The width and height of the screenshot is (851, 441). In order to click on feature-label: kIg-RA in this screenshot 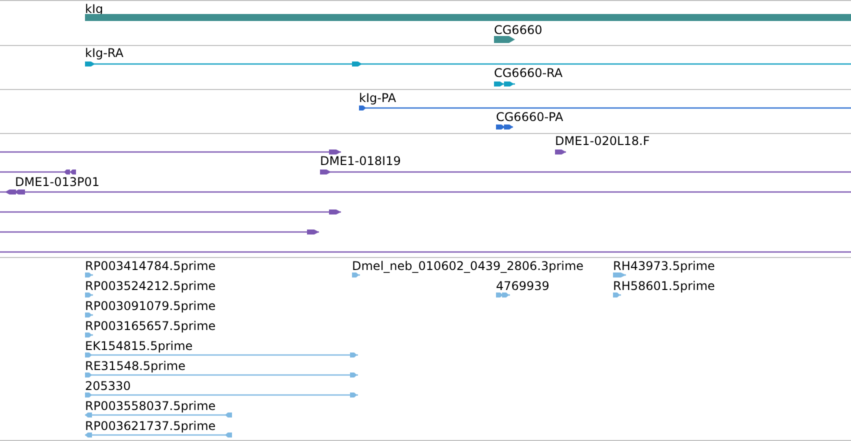, I will do `click(104, 53)`.